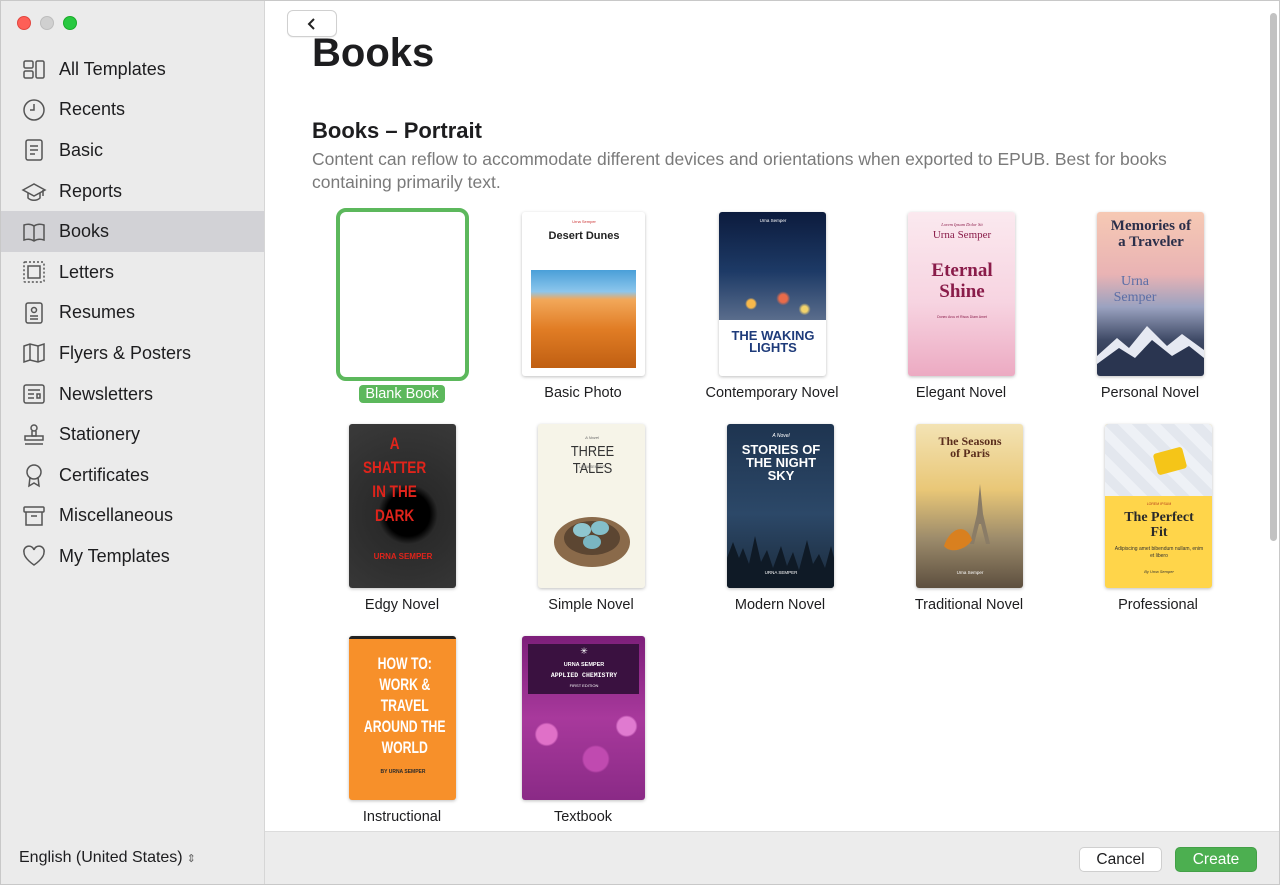 The height and width of the screenshot is (885, 1280). I want to click on sidebar-item-basic: Basic, so click(132, 150).